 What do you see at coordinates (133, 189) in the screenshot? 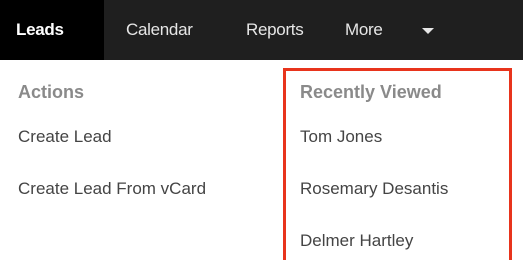
I see `create-lead-from-vcard-link: Create Lead From vCard` at bounding box center [133, 189].